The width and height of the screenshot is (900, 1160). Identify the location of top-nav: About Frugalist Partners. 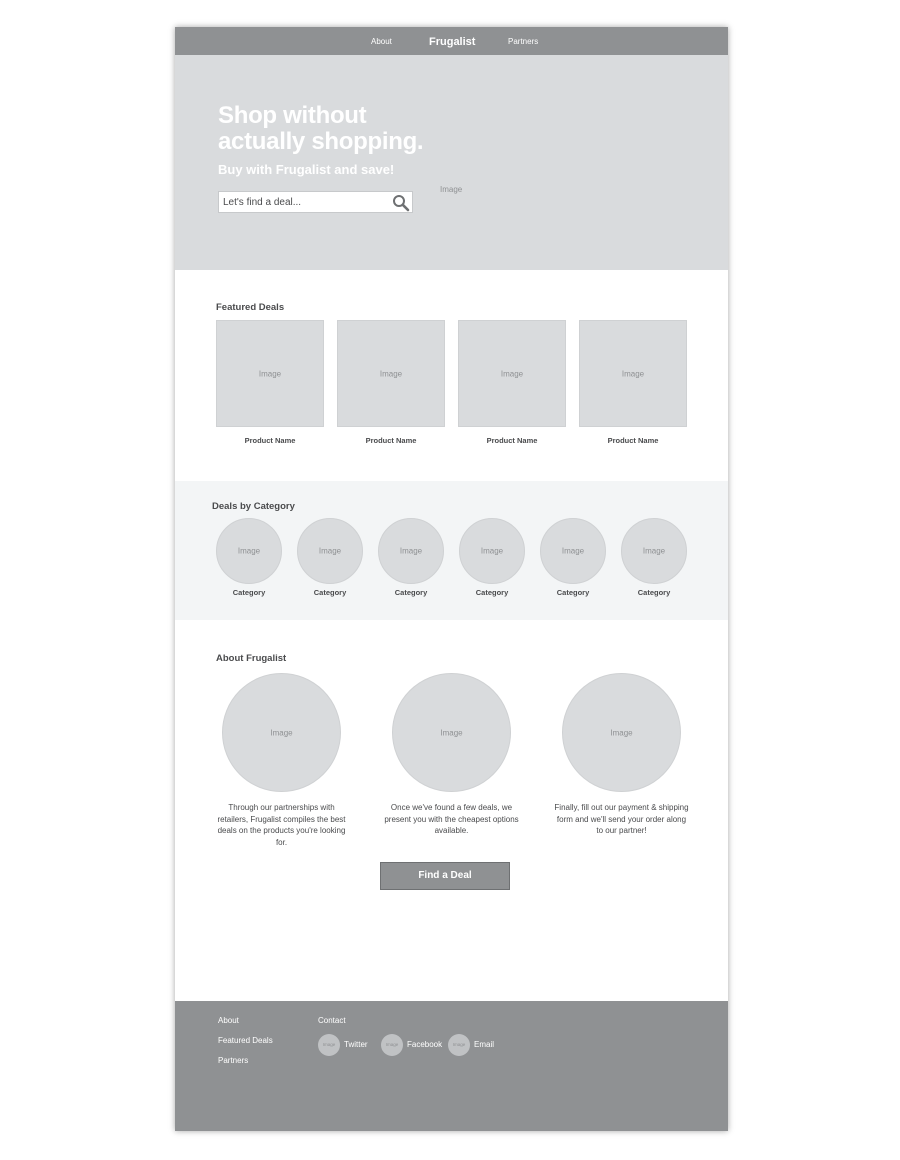
(451, 41).